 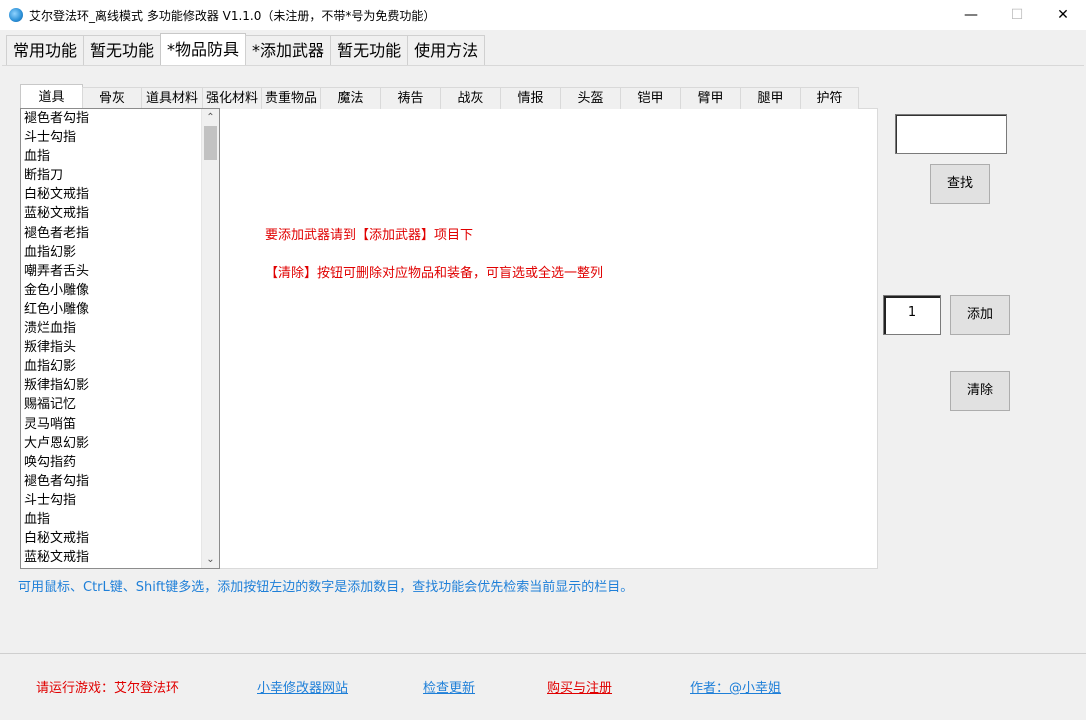 What do you see at coordinates (112, 98) in the screenshot?
I see `subtab-ashes: 骨灰` at bounding box center [112, 98].